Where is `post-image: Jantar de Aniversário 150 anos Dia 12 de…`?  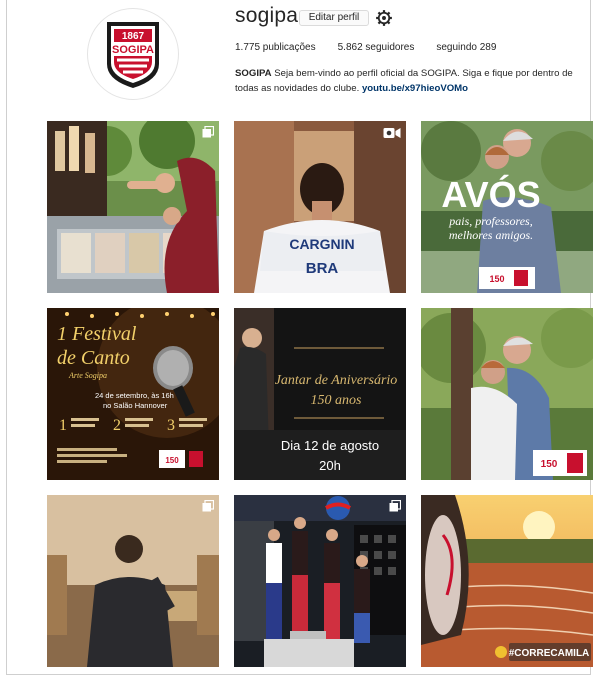 post-image: Jantar de Aniversário 150 anos Dia 12 de… is located at coordinates (320, 394).